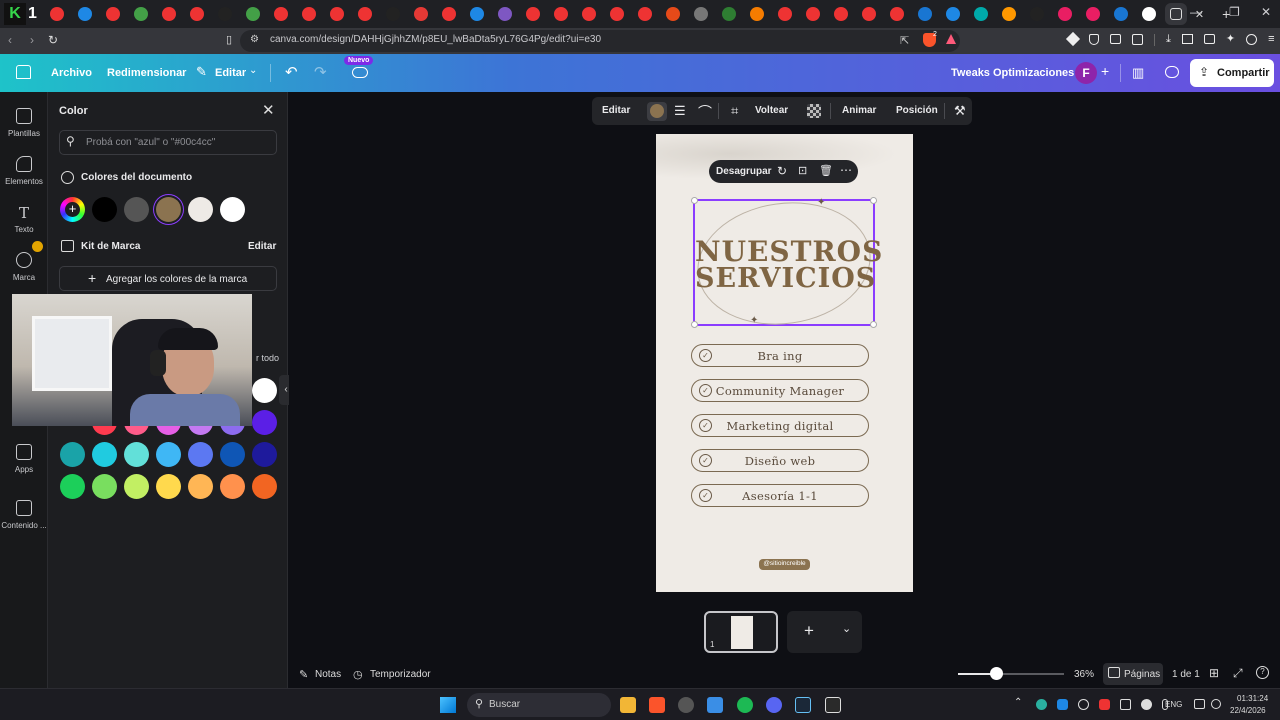 Image resolution: width=1280 pixels, height=720 pixels. I want to click on notes-button: Notas, so click(328, 674).